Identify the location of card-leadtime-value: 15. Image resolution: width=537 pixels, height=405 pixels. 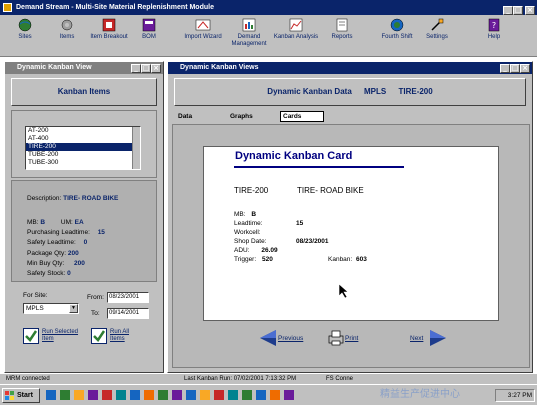
(300, 223).